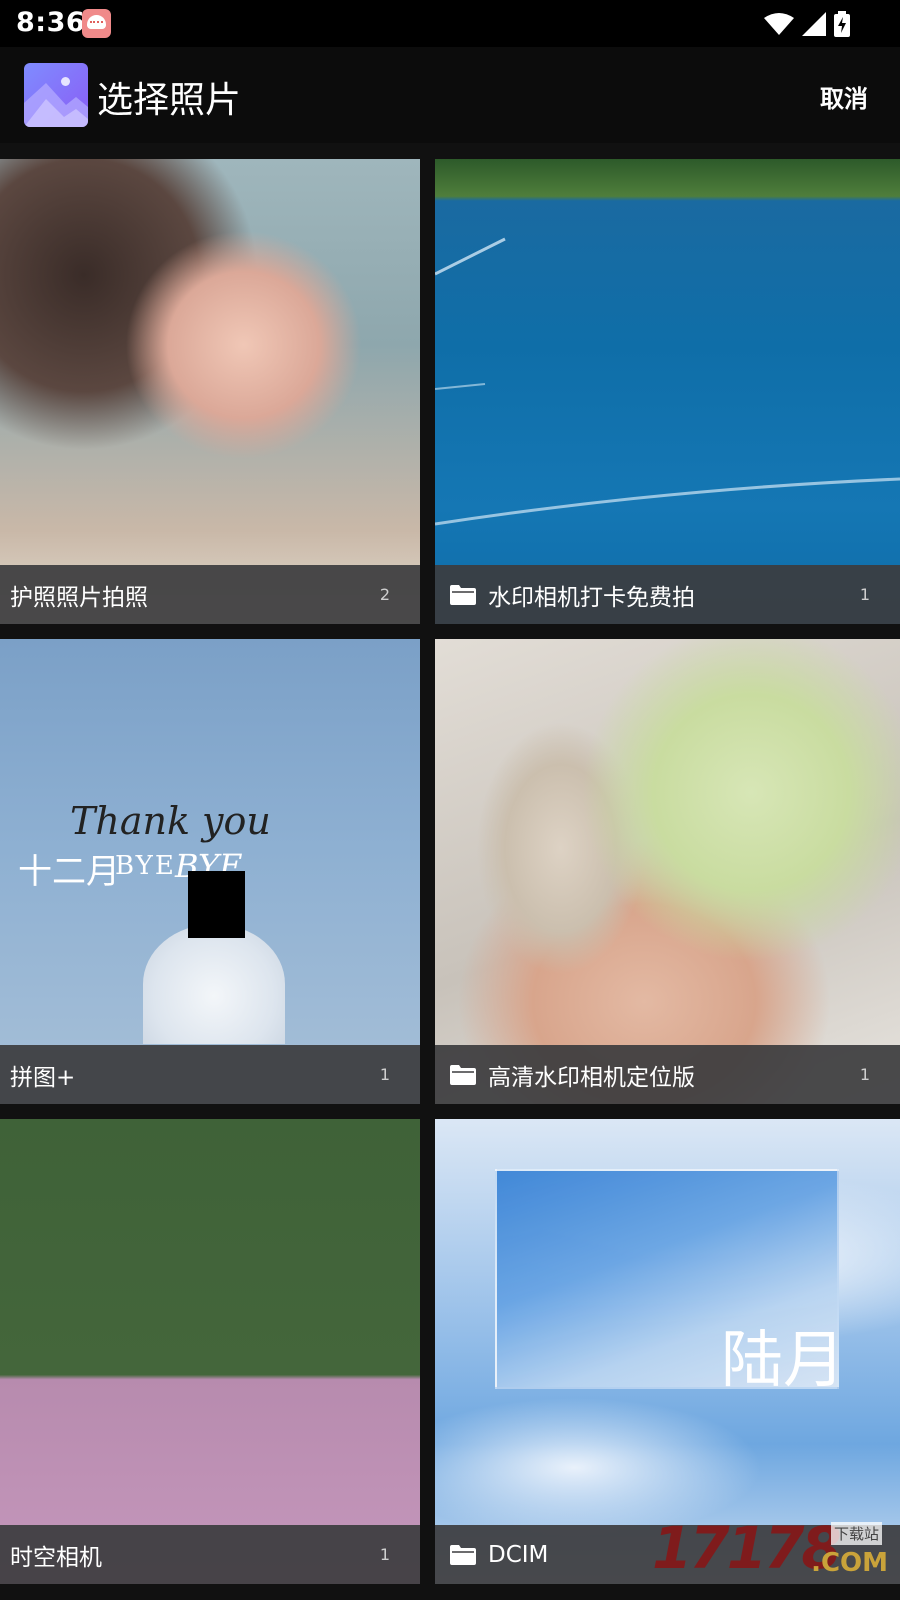 The image size is (900, 1600). I want to click on album-name: 时空相机, so click(56, 1557).